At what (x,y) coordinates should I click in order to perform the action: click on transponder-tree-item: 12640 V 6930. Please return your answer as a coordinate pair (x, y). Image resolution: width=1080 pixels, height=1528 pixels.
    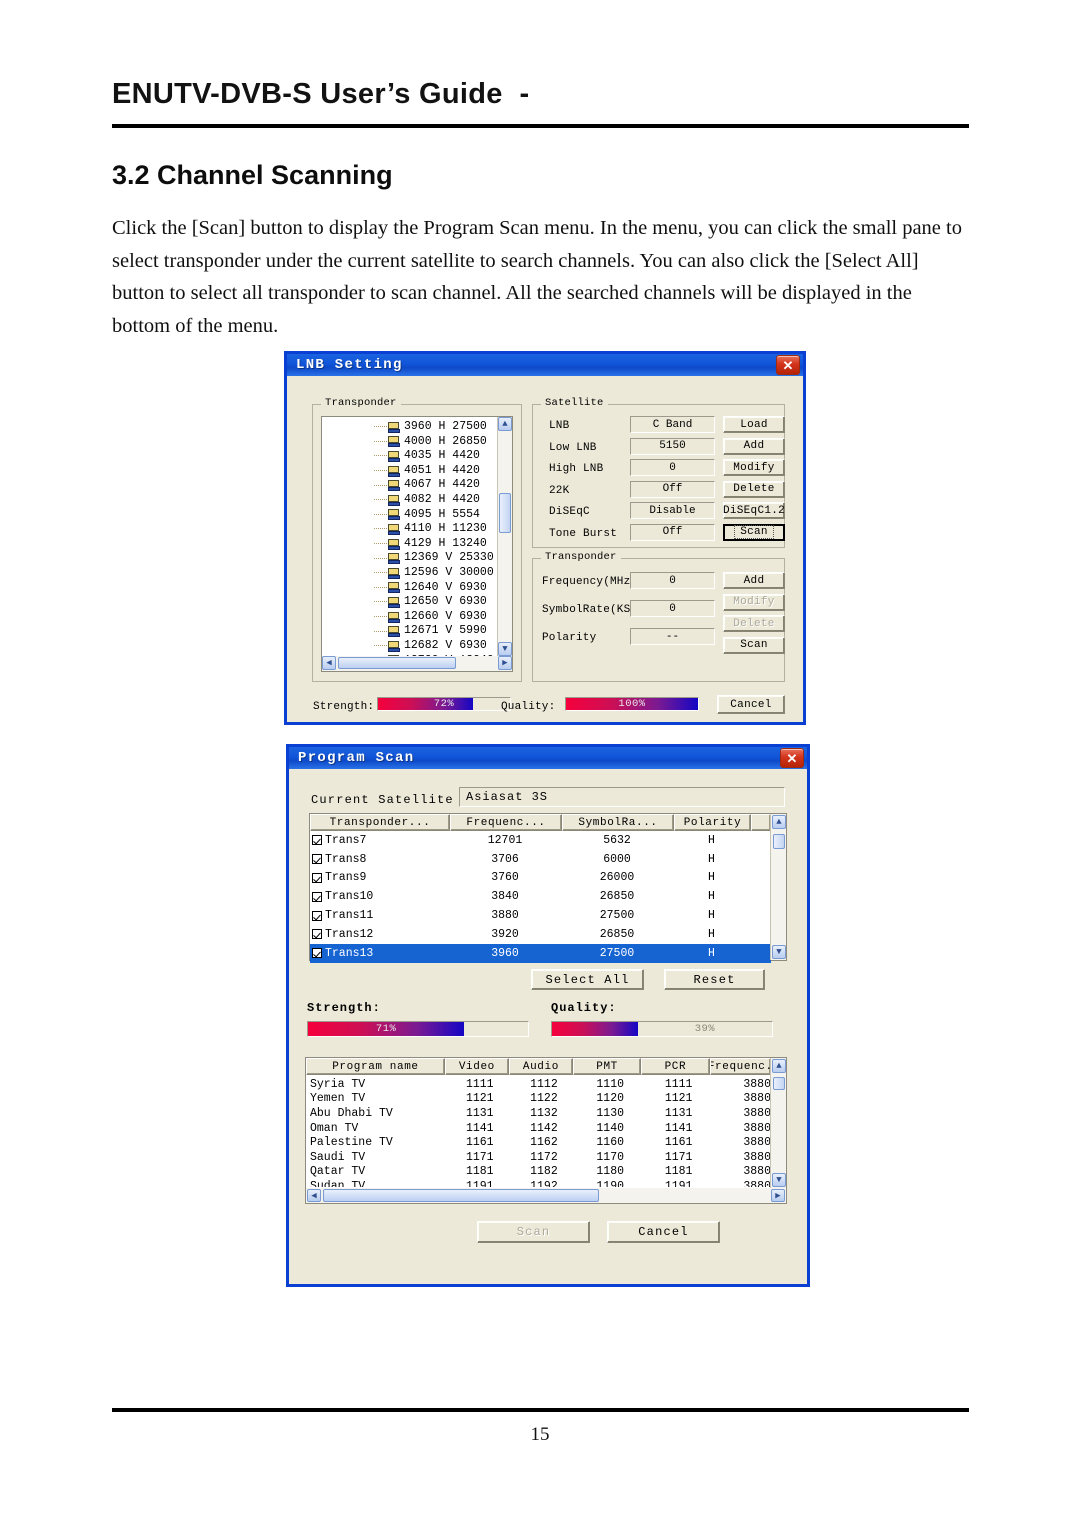
    Looking at the image, I should click on (434, 588).